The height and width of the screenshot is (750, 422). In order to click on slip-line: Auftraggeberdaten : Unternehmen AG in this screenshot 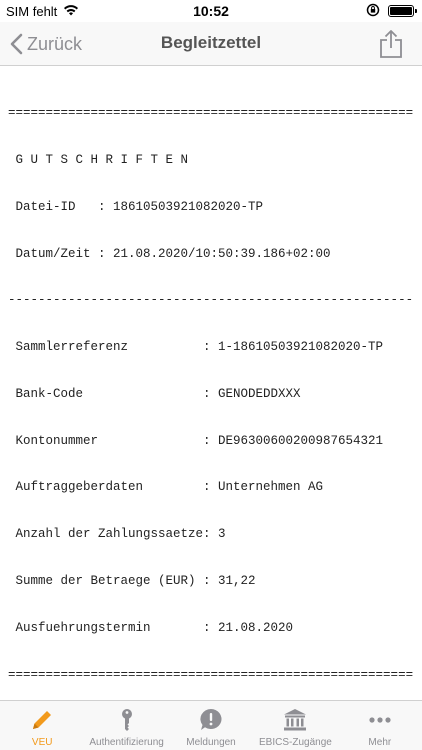, I will do `click(166, 487)`.